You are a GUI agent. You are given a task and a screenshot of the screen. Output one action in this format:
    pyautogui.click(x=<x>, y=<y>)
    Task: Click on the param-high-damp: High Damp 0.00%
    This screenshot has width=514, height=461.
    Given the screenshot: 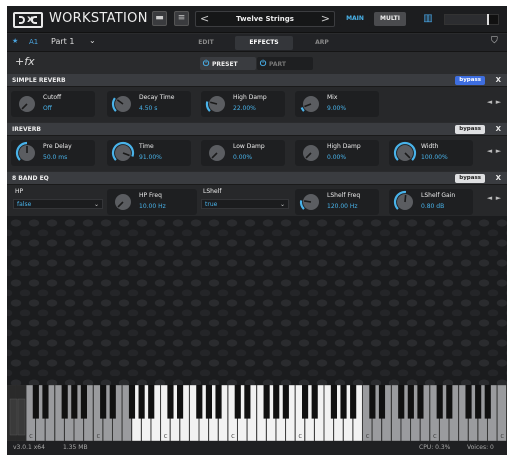 What is the action you would take?
    pyautogui.click(x=337, y=153)
    